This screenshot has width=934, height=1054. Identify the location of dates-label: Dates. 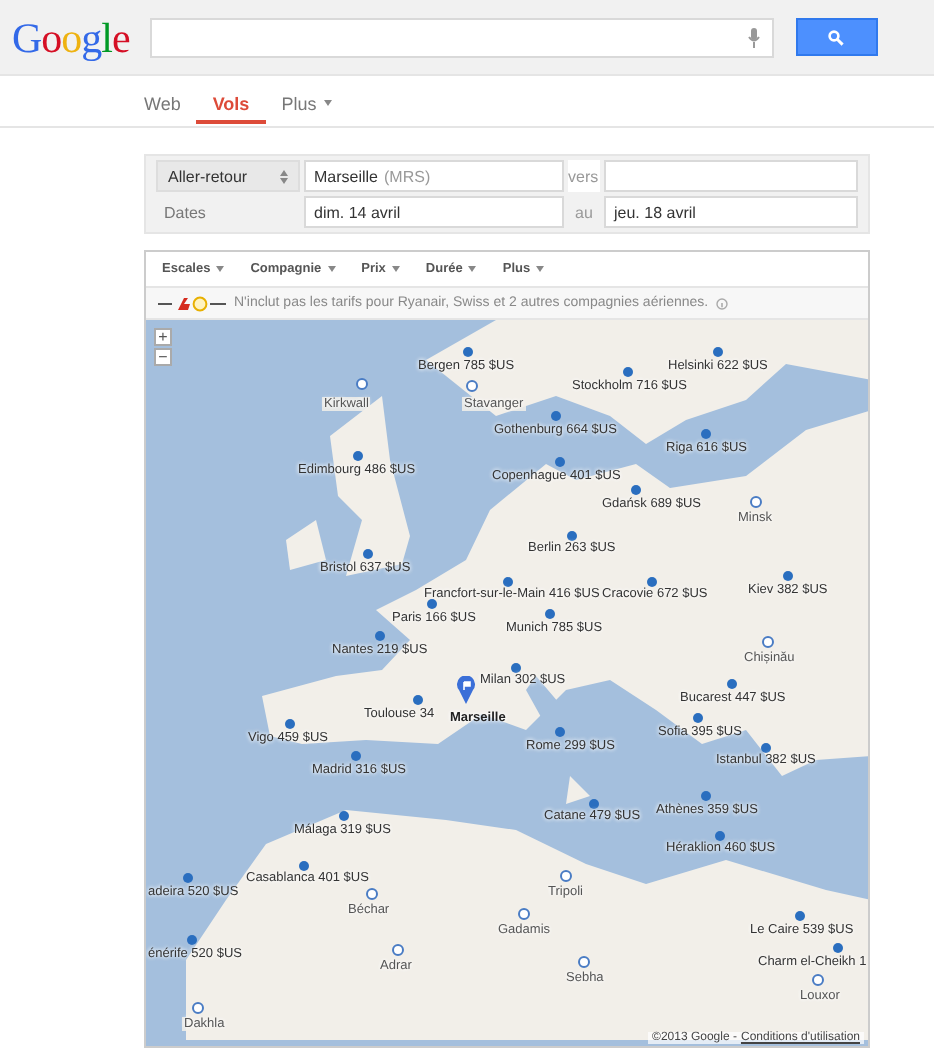
(185, 213).